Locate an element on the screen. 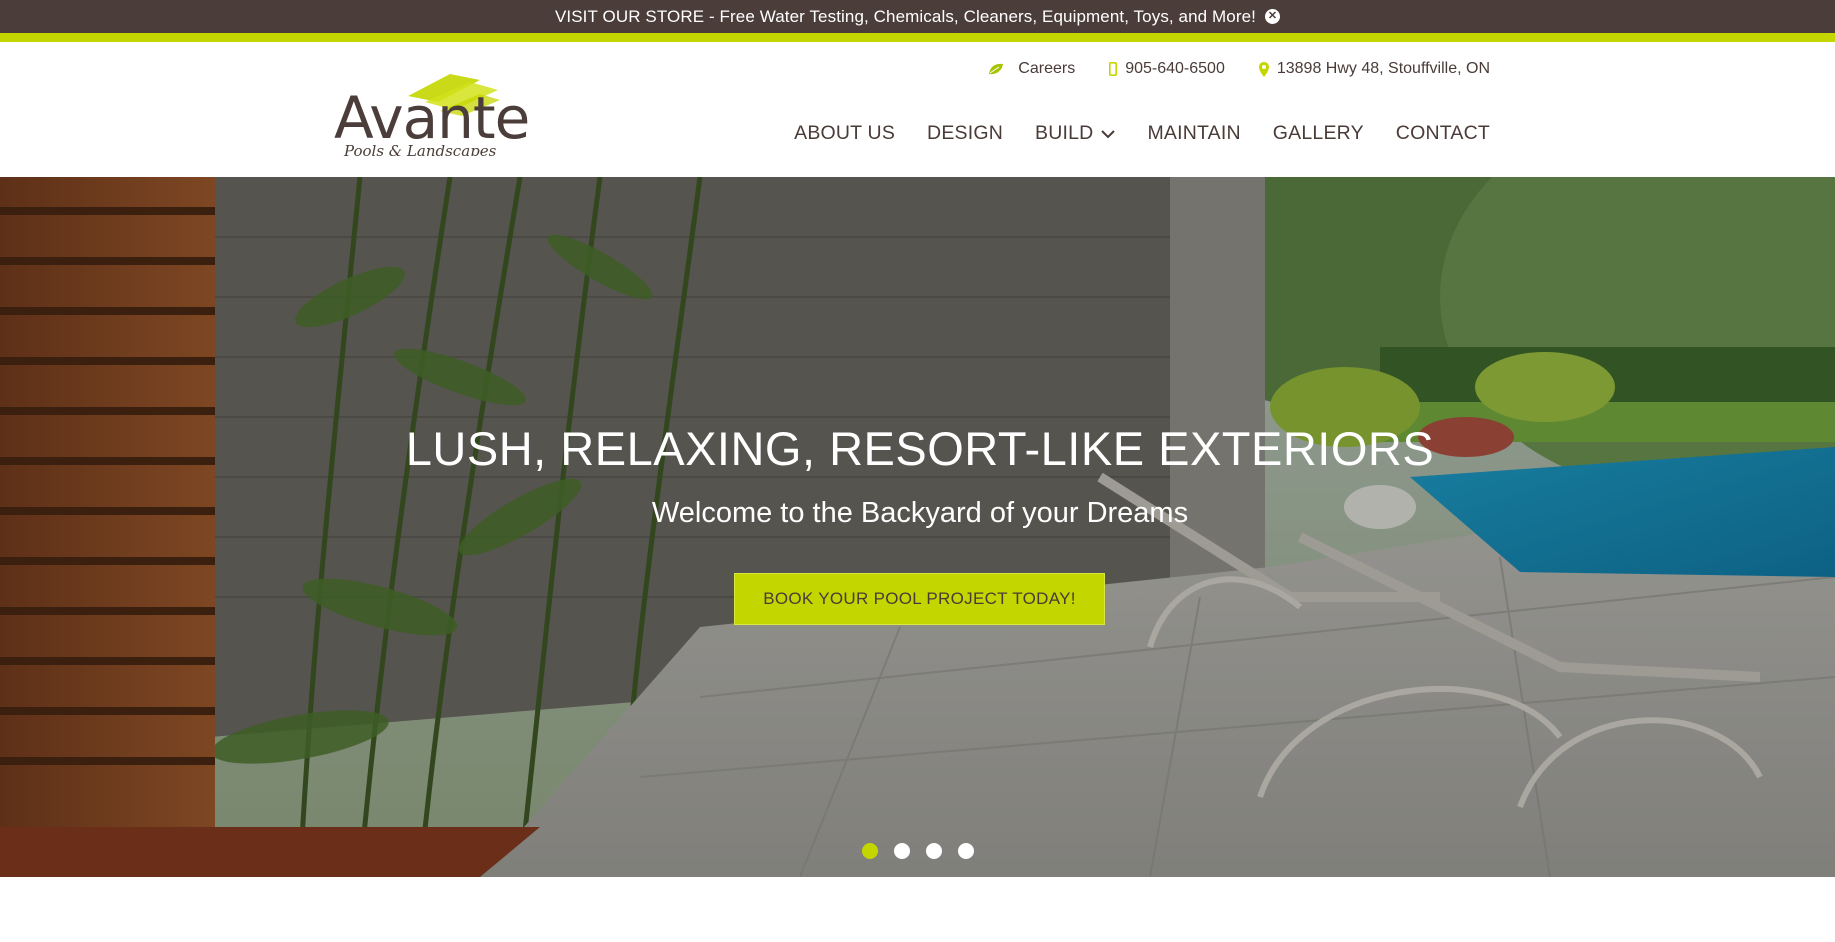  nav-gallery-label: GALLERY is located at coordinates (1318, 133).